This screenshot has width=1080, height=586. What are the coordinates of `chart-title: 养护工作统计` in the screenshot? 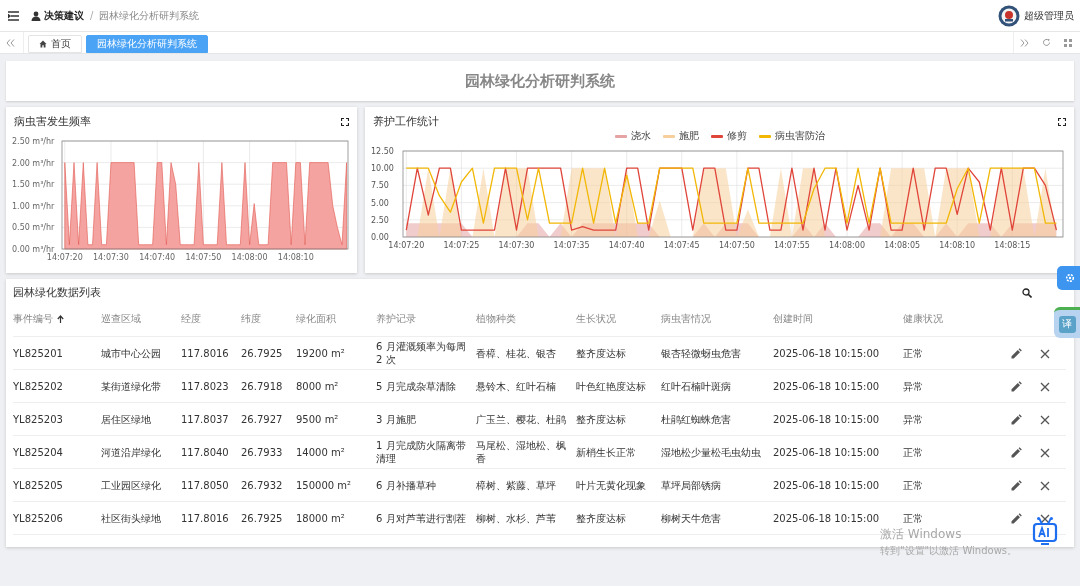 It's located at (406, 122).